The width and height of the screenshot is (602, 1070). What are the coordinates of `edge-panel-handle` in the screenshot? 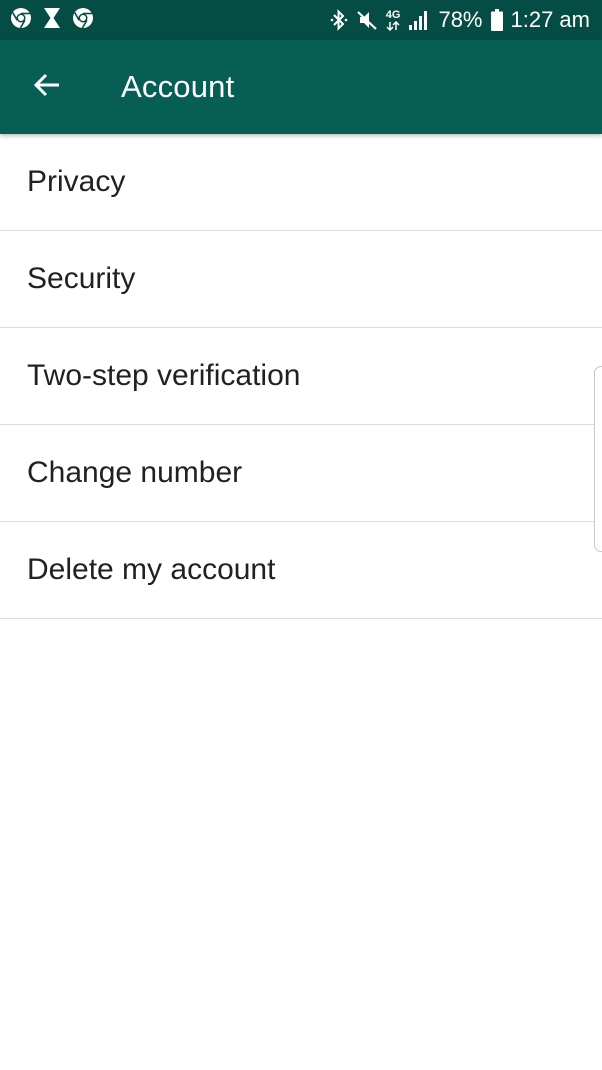 It's located at (598, 459).